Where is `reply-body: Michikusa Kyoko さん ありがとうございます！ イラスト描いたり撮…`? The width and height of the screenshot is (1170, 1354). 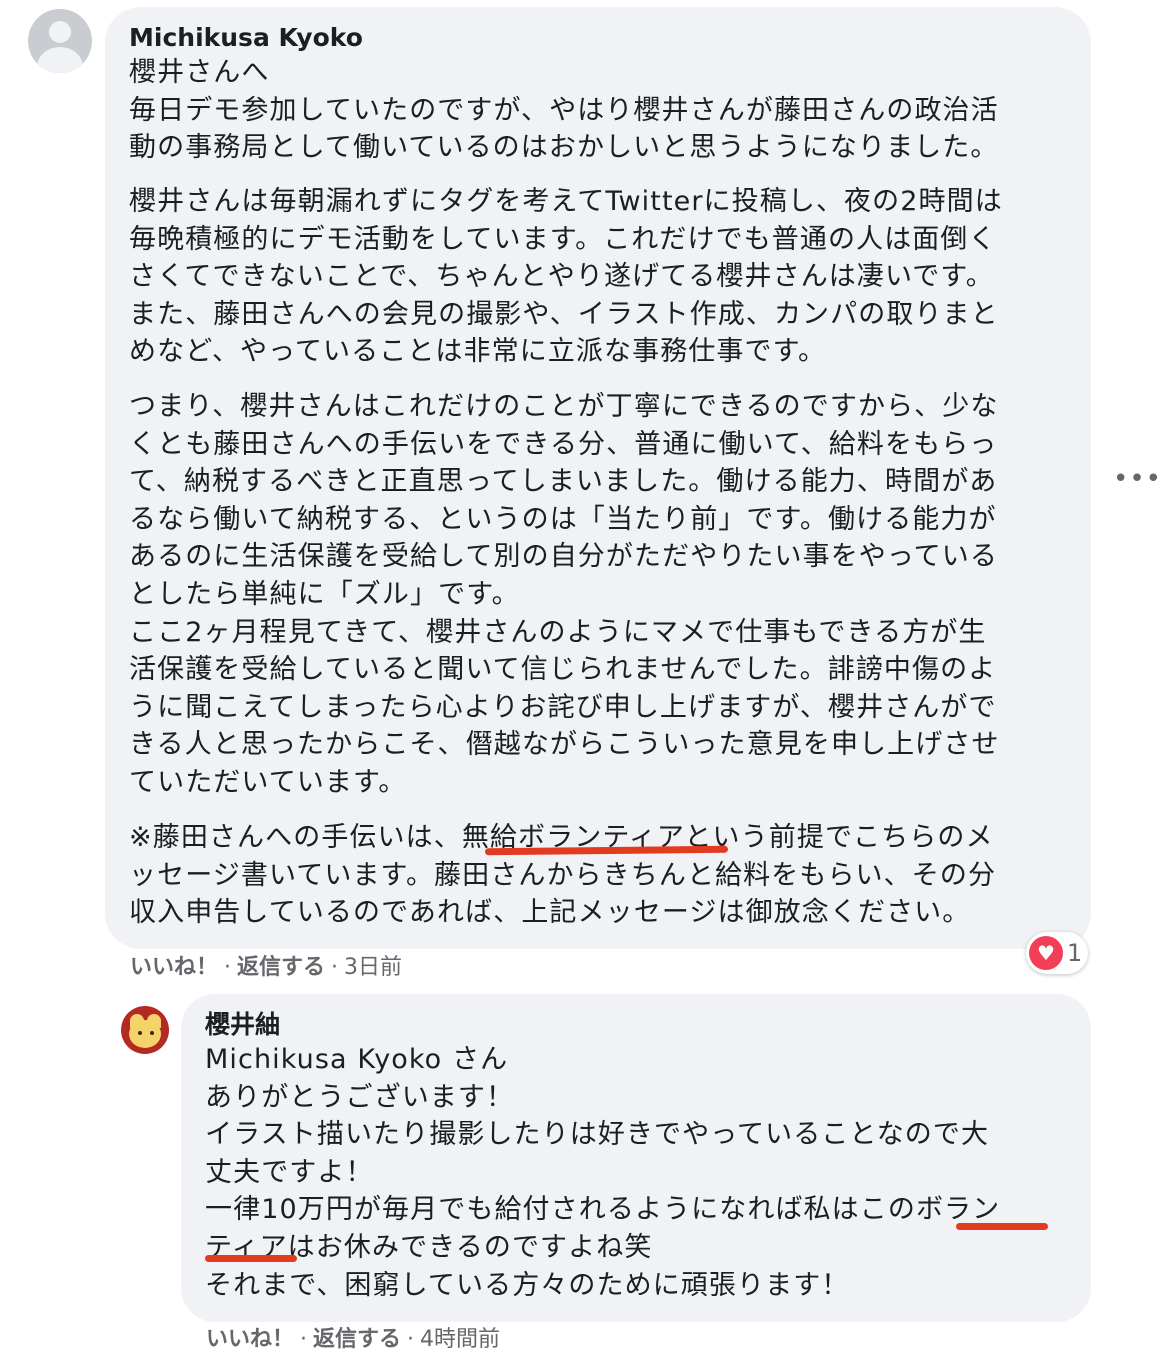 reply-body: Michikusa Kyoko さん ありがとうございます！ イラスト描いたり撮… is located at coordinates (603, 1172).